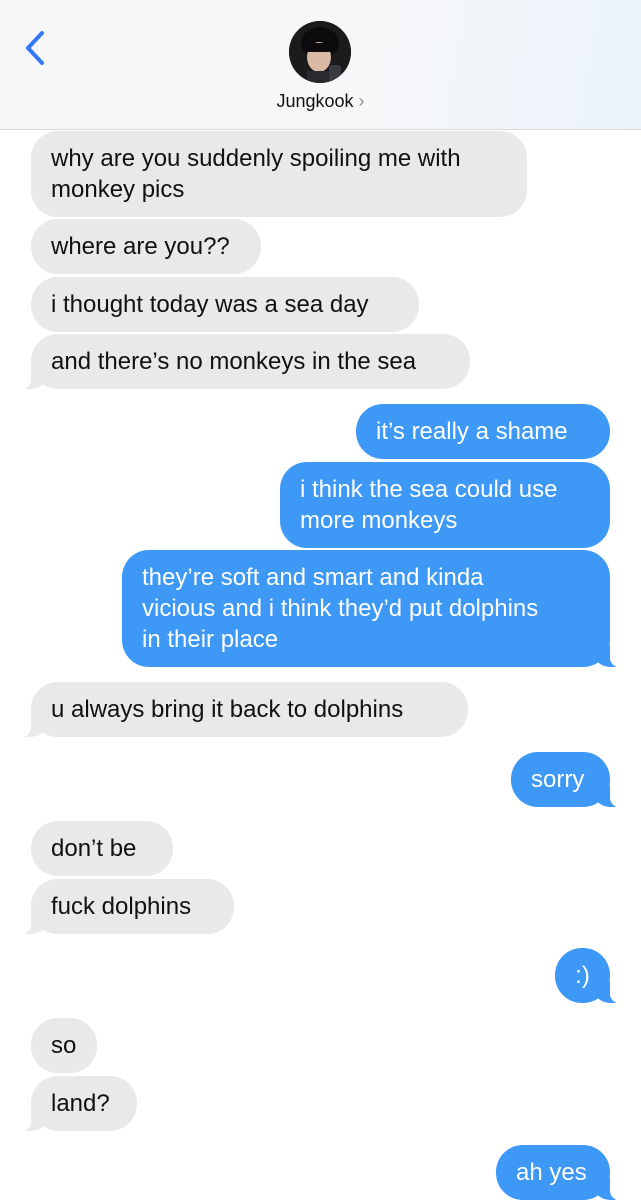 The width and height of the screenshot is (641, 1201). Describe the element at coordinates (379, 520) in the screenshot. I see `message-line: more monkeys` at that location.